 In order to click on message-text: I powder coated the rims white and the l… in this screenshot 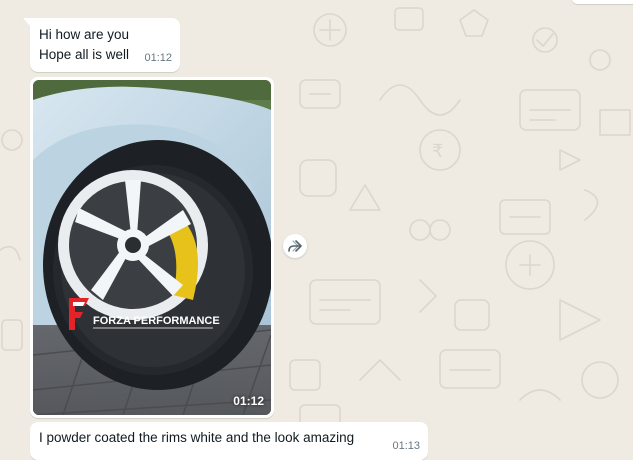, I will do `click(197, 437)`.